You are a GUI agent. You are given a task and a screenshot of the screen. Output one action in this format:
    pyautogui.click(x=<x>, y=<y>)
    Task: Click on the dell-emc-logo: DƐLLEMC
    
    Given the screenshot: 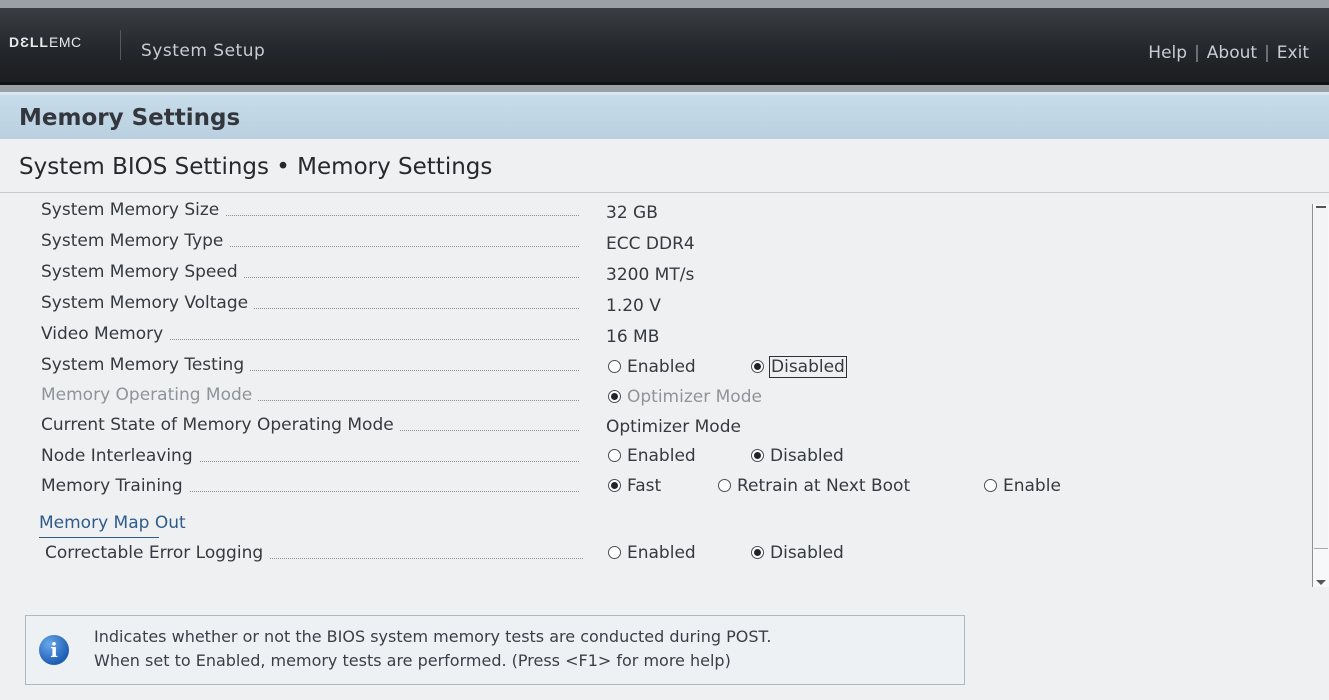 What is the action you would take?
    pyautogui.click(x=45, y=42)
    